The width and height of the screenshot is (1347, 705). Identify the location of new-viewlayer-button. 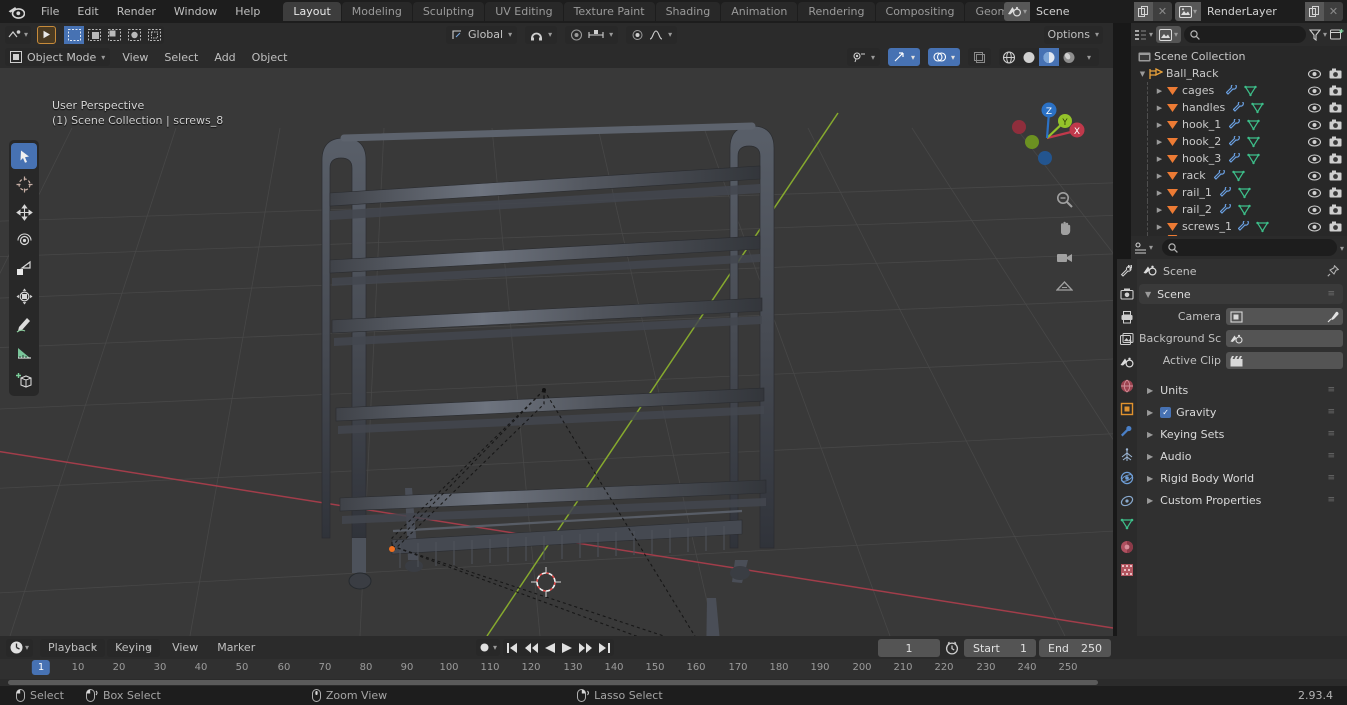
(1314, 11).